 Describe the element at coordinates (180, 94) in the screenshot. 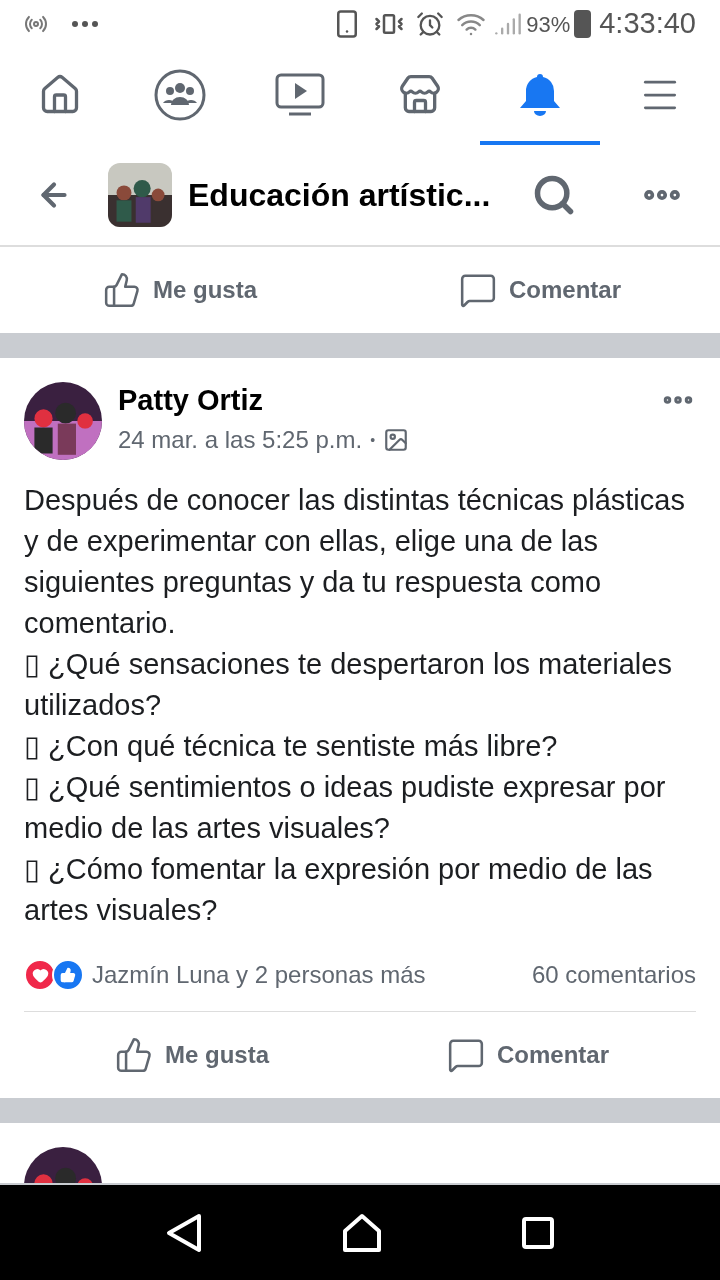

I see `people-icon` at that location.